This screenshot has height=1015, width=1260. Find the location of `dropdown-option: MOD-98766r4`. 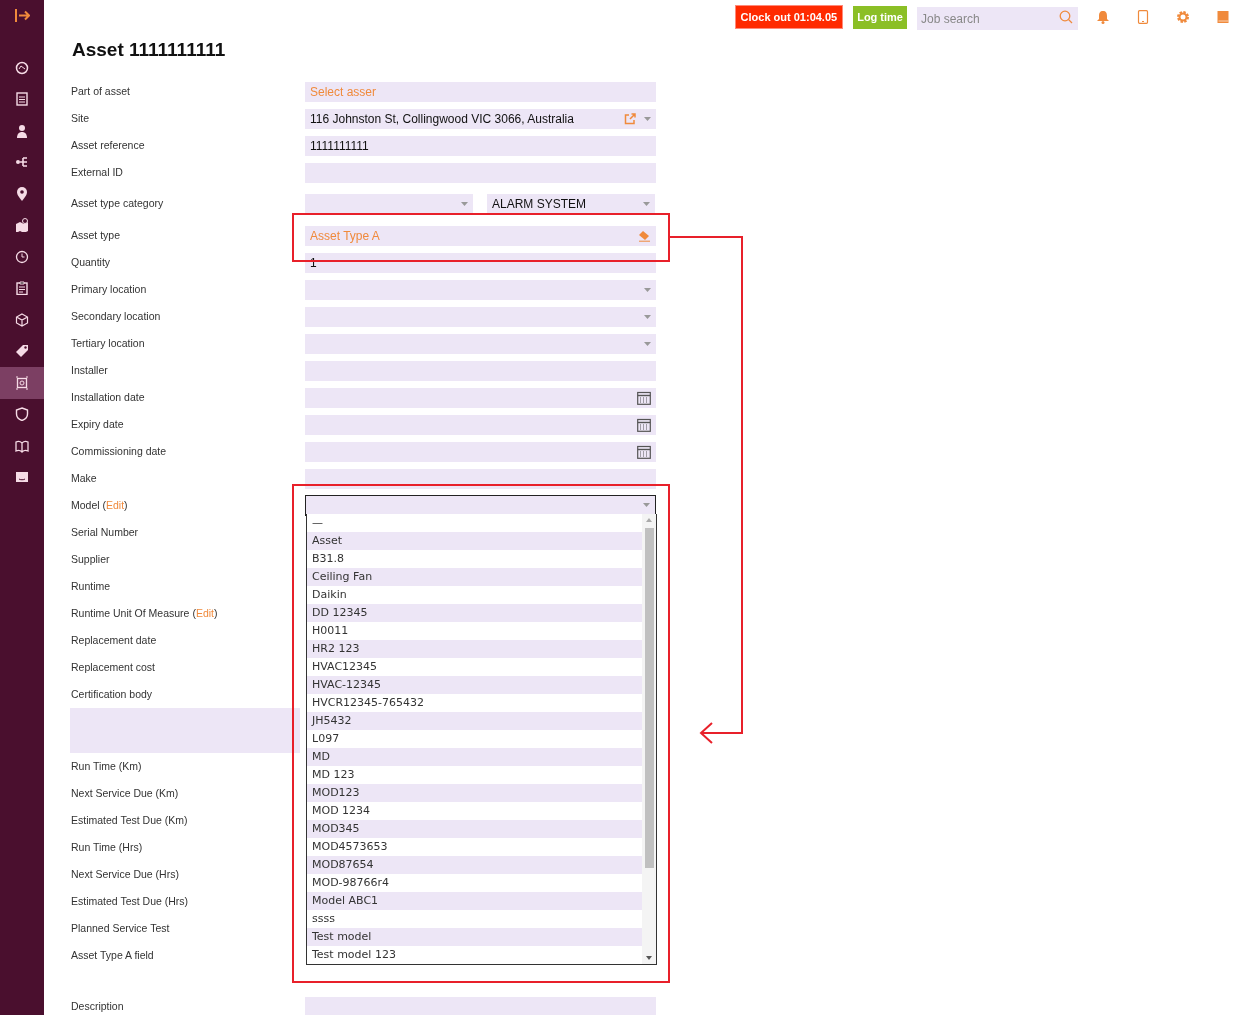

dropdown-option: MOD-98766r4 is located at coordinates (474, 883).